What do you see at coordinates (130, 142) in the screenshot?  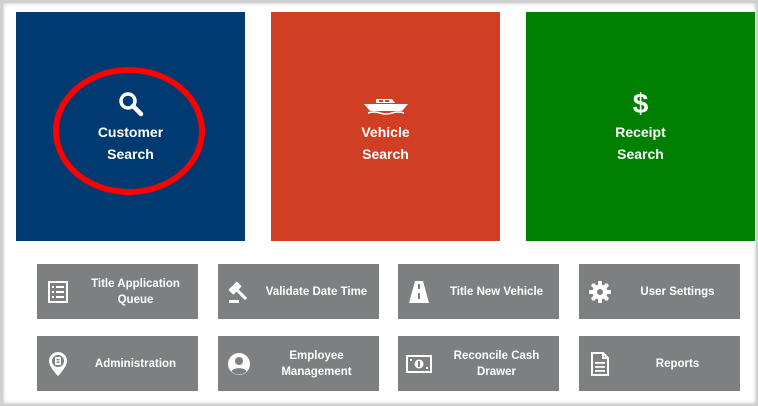 I see `customer-search-label: Customer Search` at bounding box center [130, 142].